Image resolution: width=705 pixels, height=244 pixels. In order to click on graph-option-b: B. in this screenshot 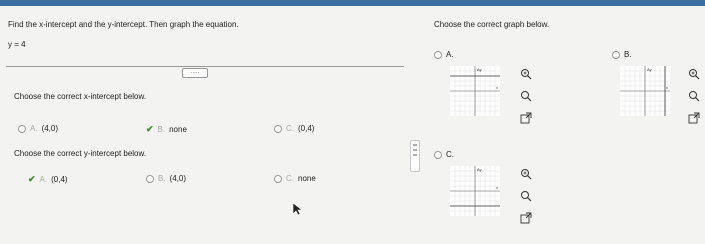, I will do `click(622, 54)`.